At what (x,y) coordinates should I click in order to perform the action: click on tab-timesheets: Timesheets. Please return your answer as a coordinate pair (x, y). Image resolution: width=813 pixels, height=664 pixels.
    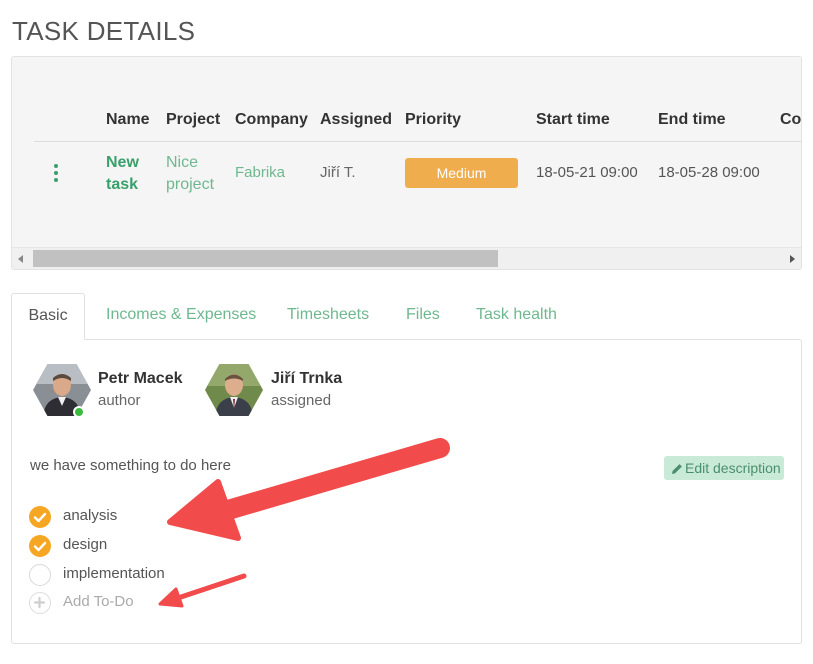
    Looking at the image, I should click on (328, 316).